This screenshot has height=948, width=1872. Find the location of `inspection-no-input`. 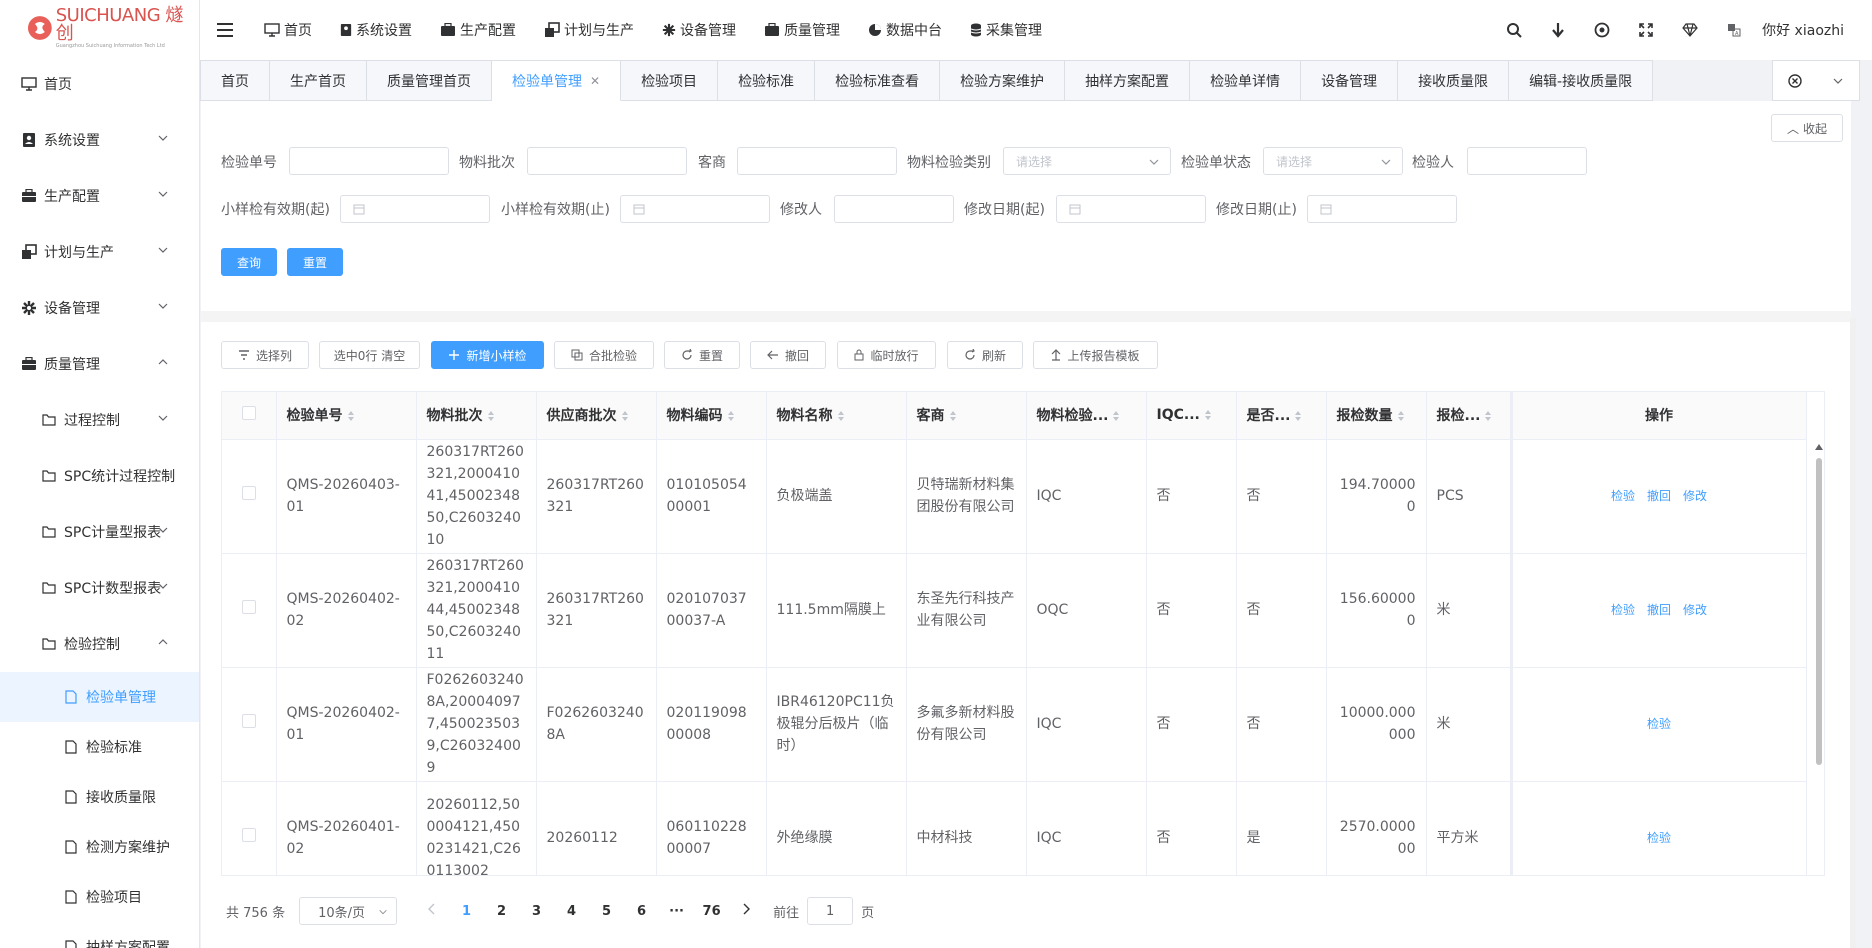

inspection-no-input is located at coordinates (369, 161).